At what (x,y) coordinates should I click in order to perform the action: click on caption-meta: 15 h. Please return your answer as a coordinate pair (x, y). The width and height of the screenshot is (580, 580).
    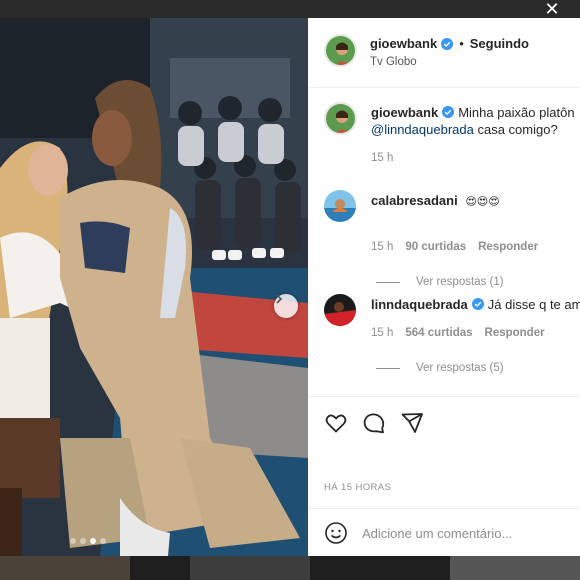
    Looking at the image, I should click on (382, 158).